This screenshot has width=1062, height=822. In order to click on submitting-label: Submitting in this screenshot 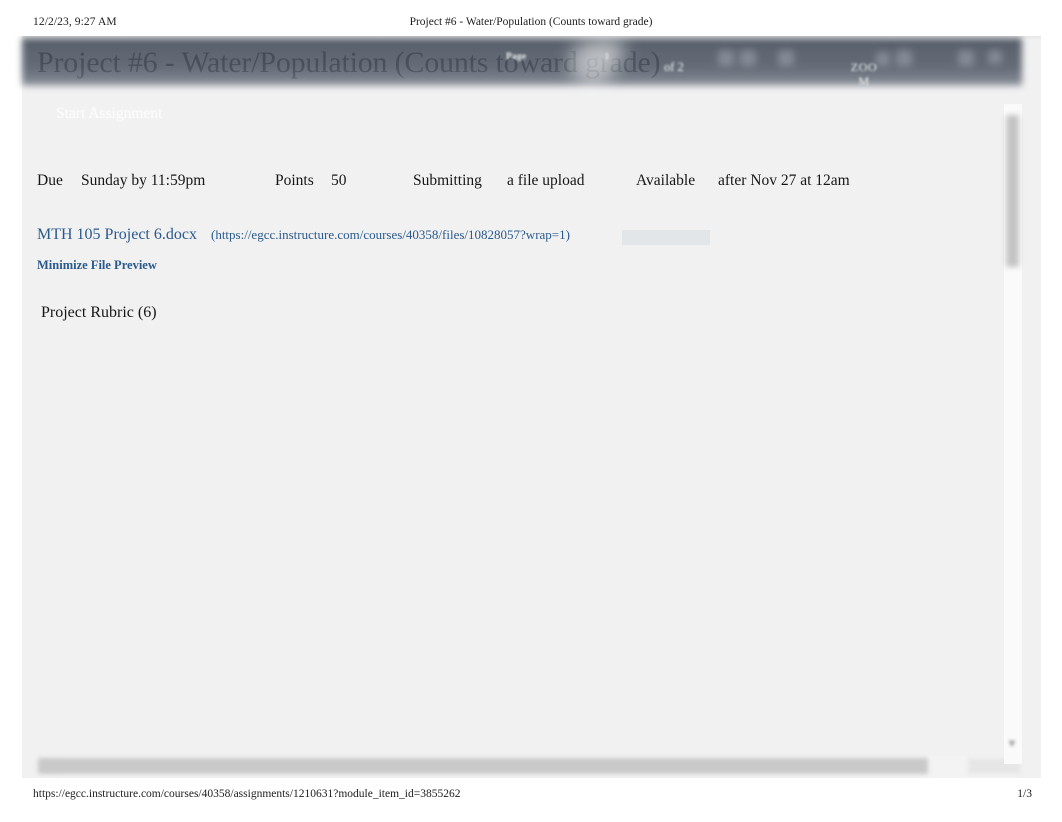, I will do `click(447, 180)`.